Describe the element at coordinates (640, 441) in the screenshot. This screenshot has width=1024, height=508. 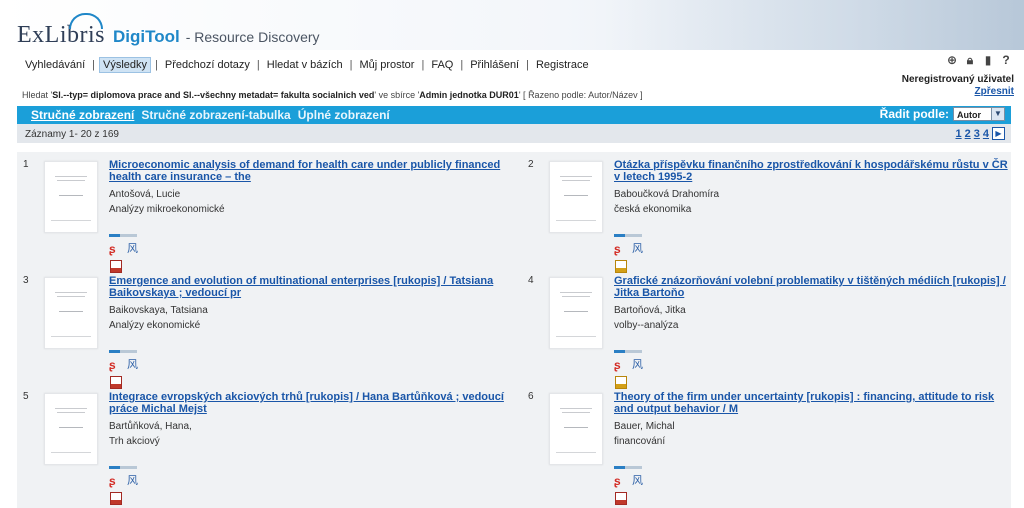
I see `record-subject: financování` at that location.